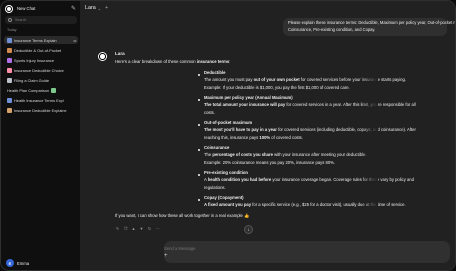  Describe the element at coordinates (217, 147) in the screenshot. I see `term-title: Coinsurance` at that location.